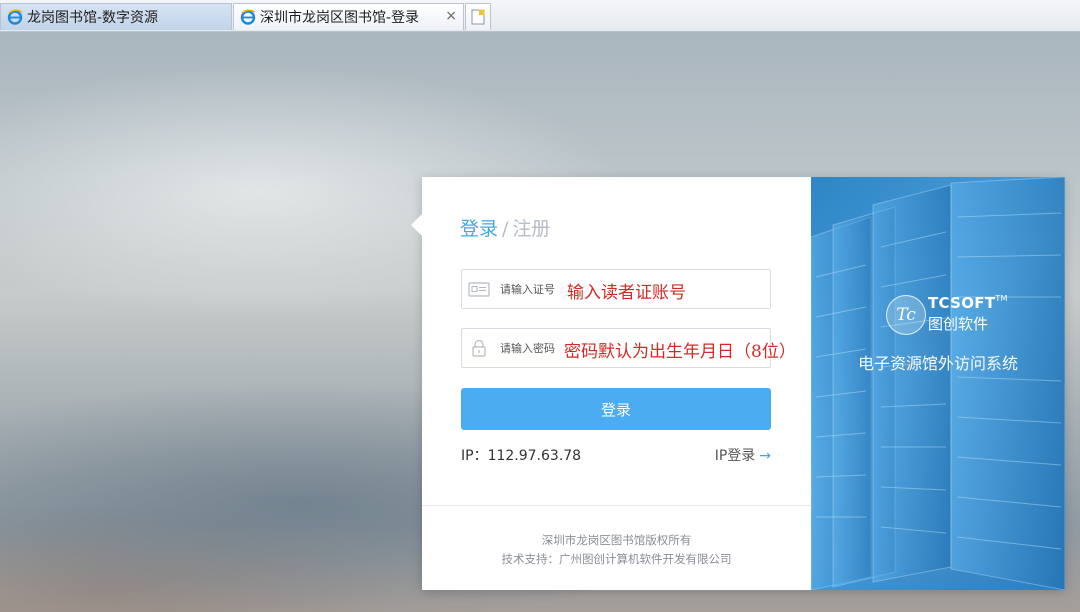 The height and width of the screenshot is (612, 1080). What do you see at coordinates (479, 291) in the screenshot?
I see `id-card-icon` at bounding box center [479, 291].